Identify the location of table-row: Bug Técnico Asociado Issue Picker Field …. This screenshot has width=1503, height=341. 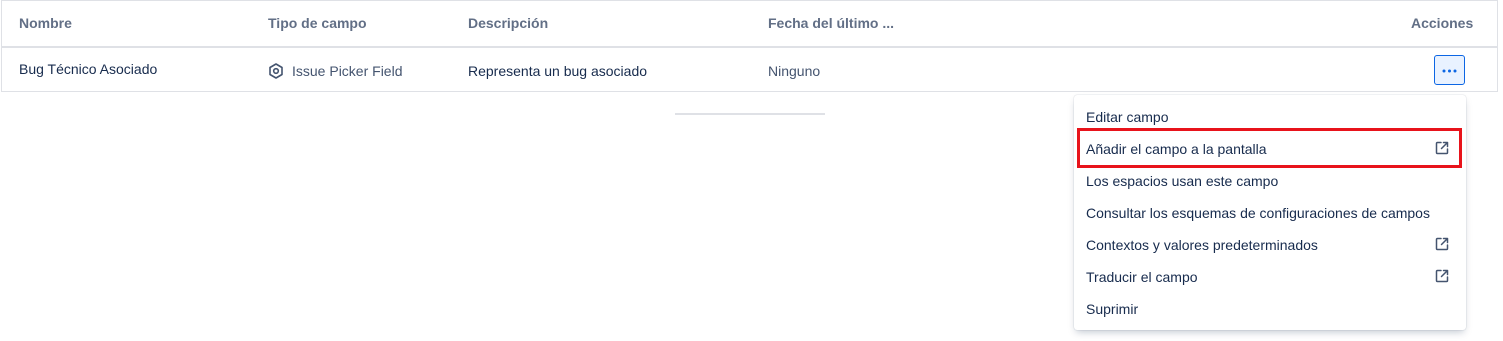
(749, 70).